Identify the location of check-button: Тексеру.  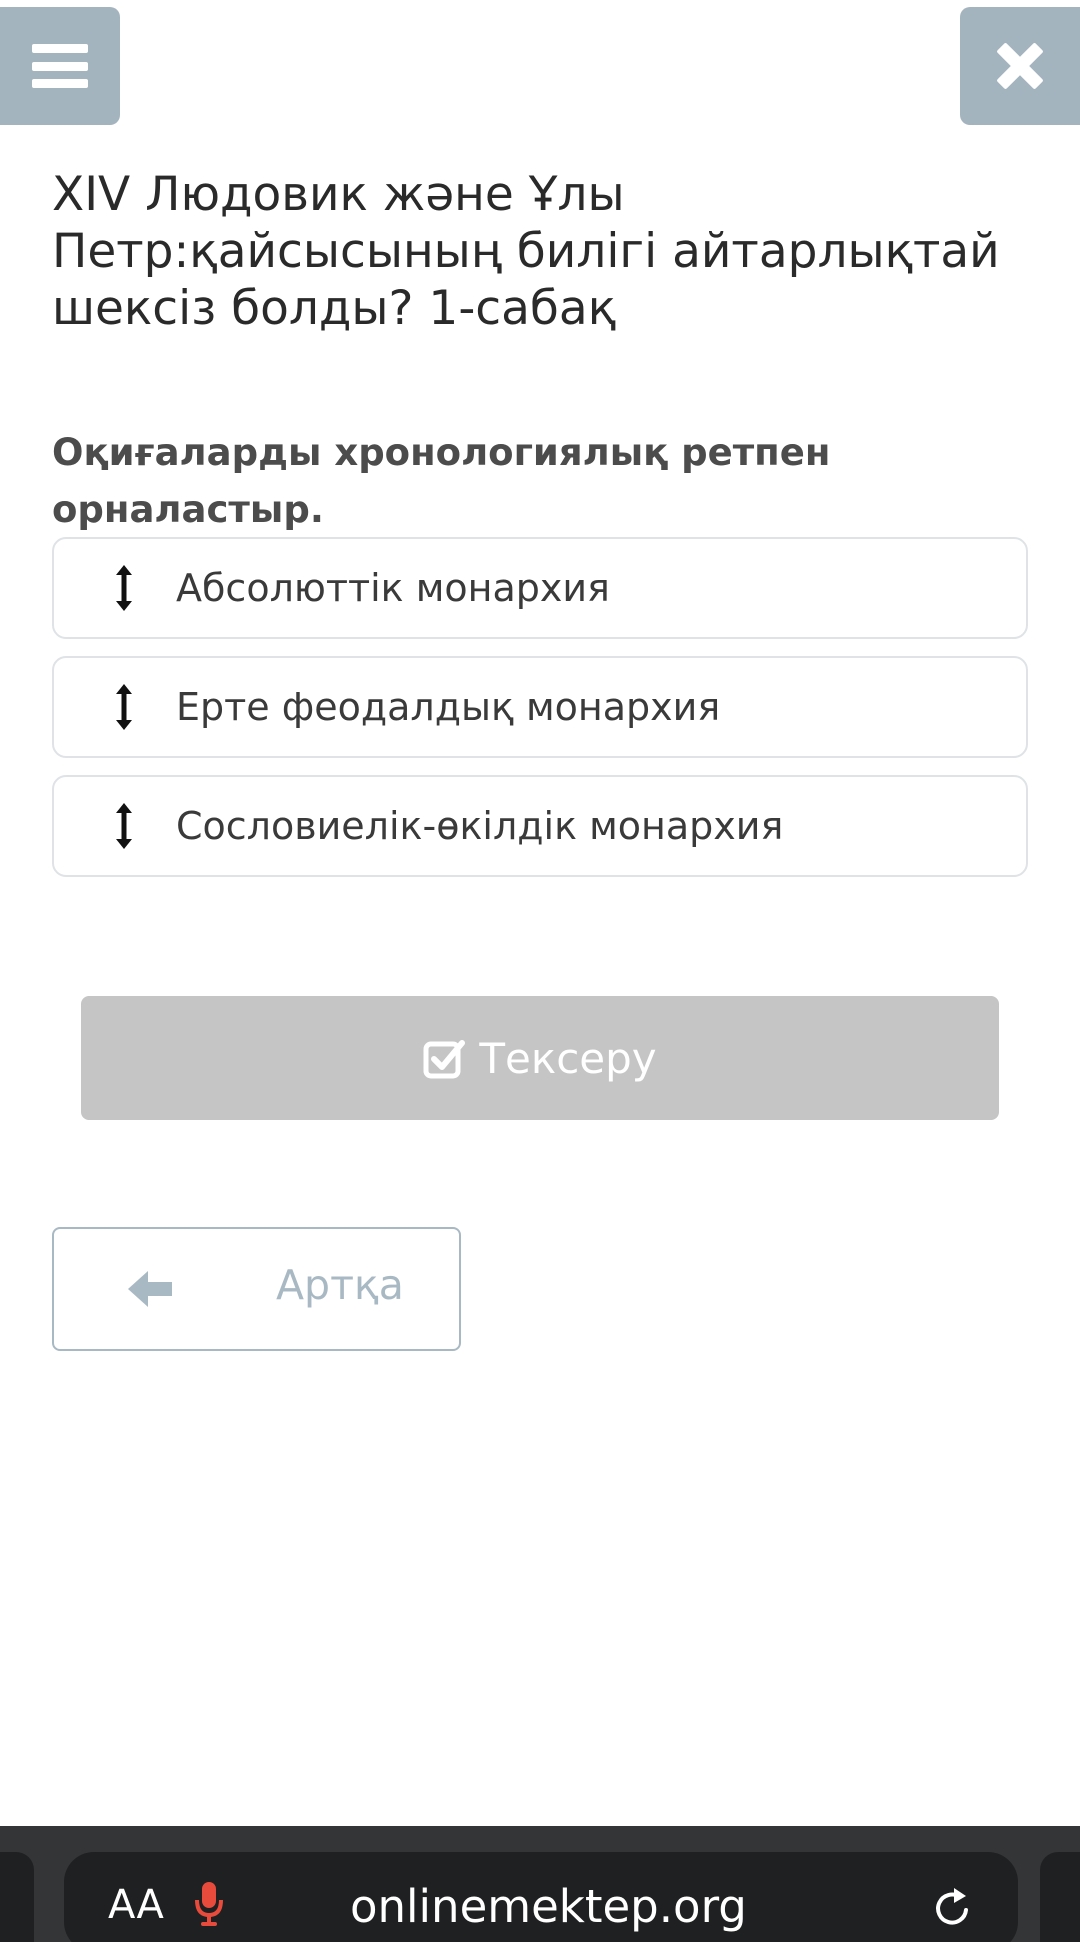
(540, 1058).